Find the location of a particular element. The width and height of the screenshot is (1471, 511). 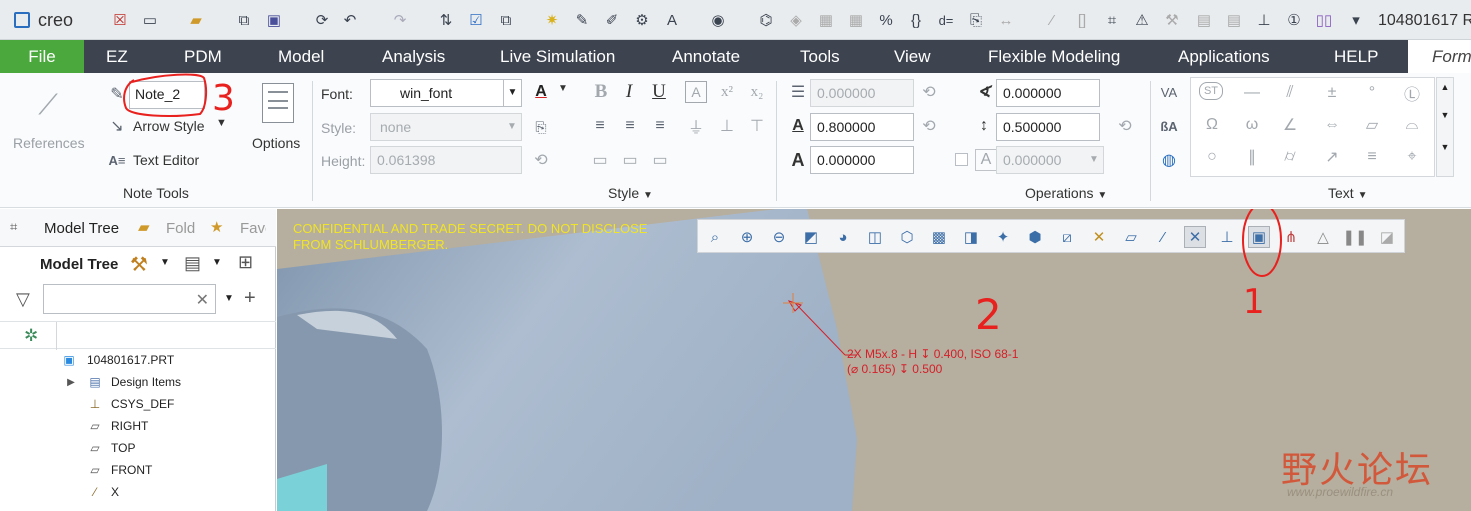

underline-icon: U is located at coordinates (659, 92).